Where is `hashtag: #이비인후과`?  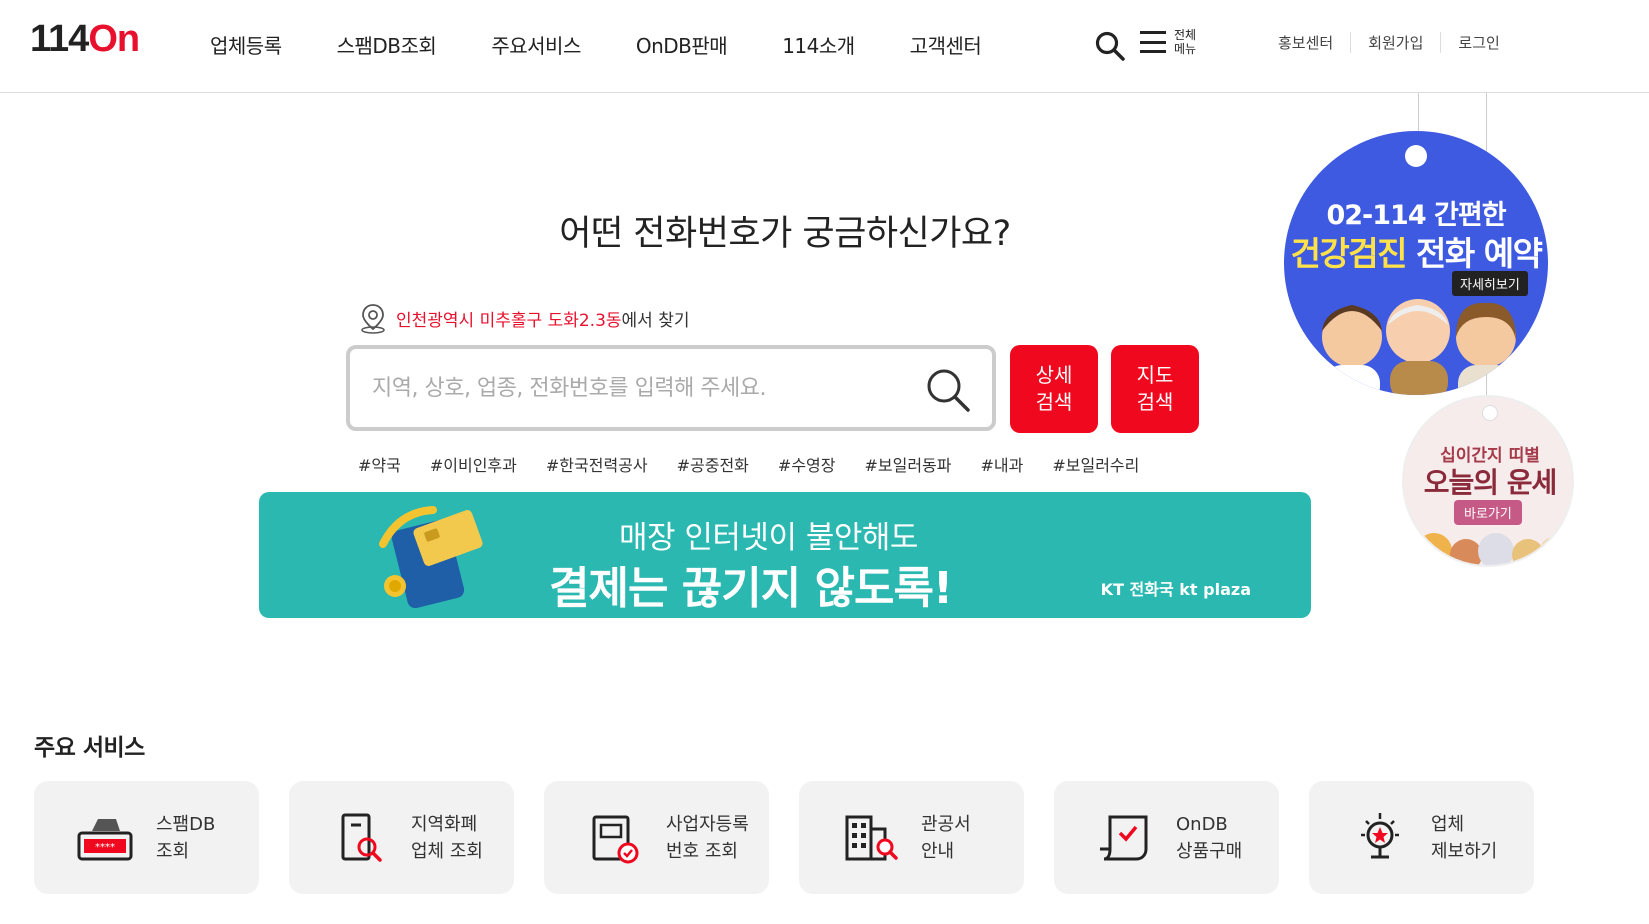
hashtag: #이비인후과 is located at coordinates (473, 464).